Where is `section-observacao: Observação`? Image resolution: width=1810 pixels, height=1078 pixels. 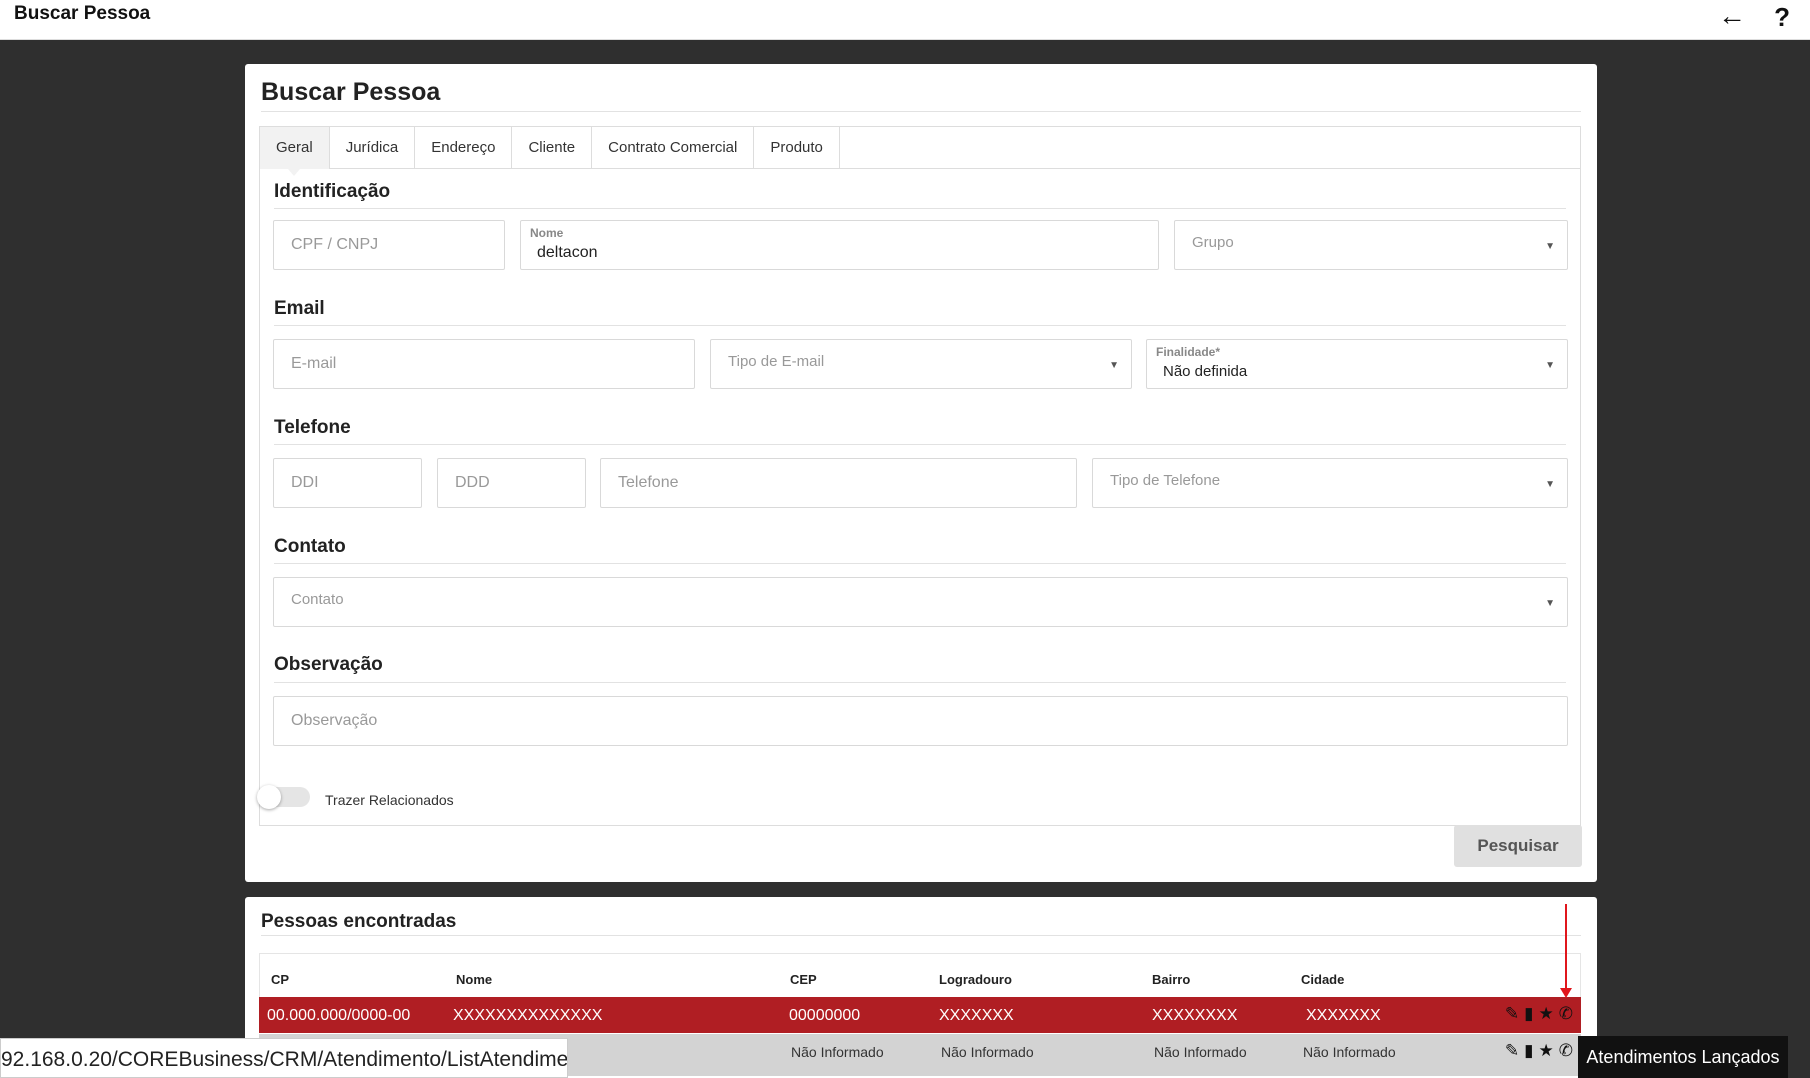
section-observacao: Observação is located at coordinates (328, 664).